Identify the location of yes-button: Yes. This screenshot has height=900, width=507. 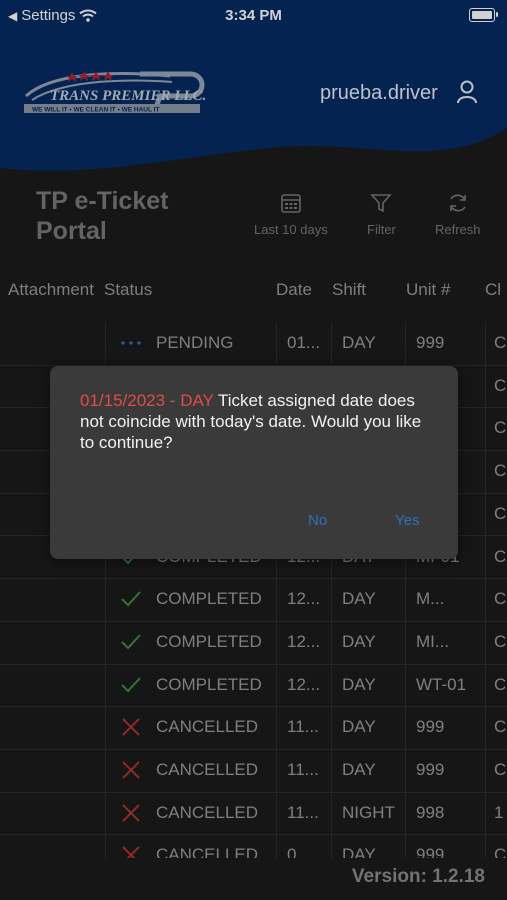
(407, 520).